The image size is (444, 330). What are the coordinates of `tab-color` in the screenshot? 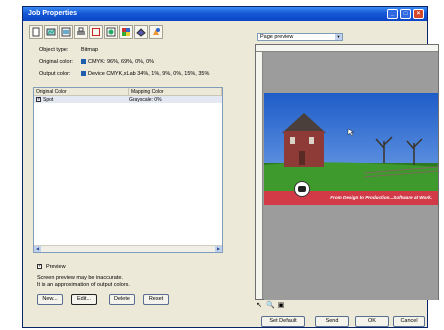 It's located at (111, 32).